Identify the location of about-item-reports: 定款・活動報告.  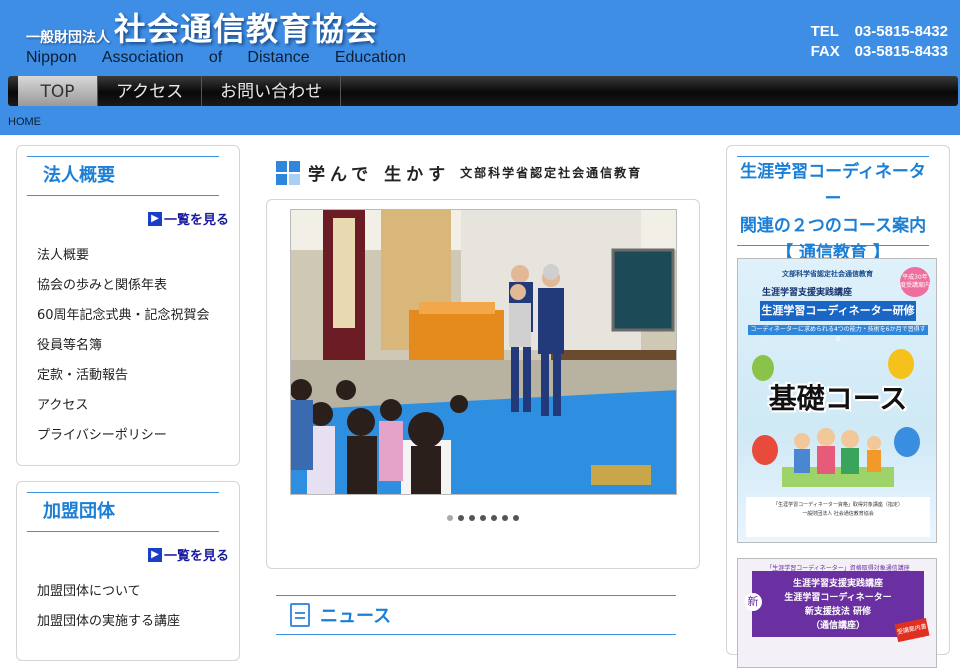
(123, 376).